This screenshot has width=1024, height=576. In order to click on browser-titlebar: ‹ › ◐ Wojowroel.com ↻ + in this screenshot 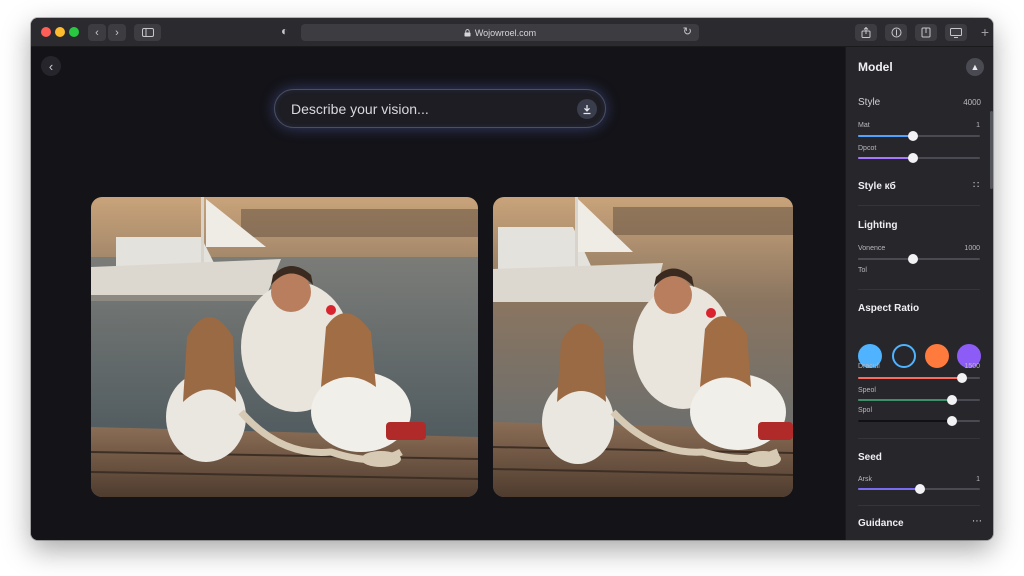, I will do `click(512, 32)`.